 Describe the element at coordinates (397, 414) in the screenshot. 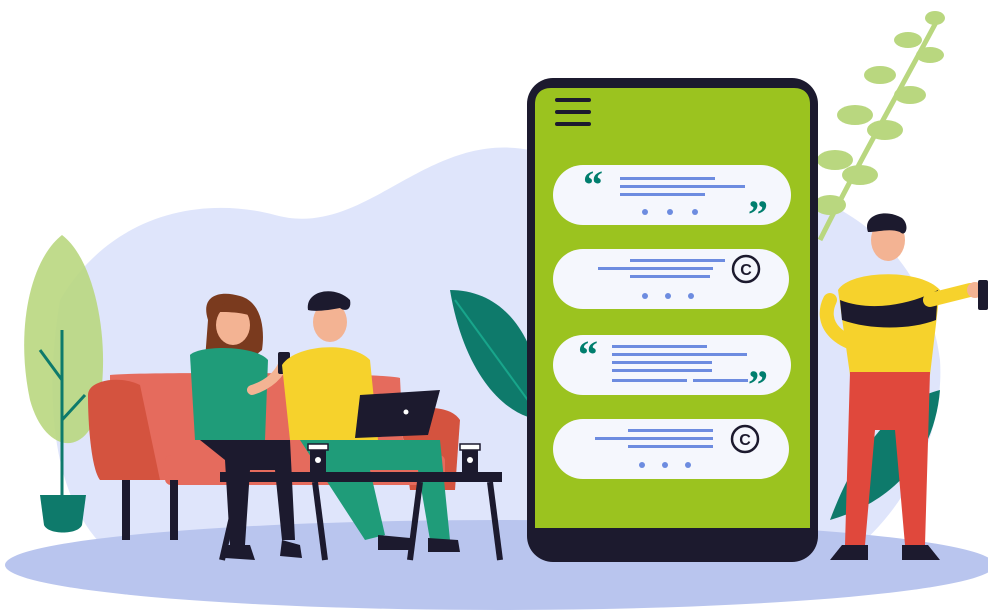

I see `laptop-icon` at that location.